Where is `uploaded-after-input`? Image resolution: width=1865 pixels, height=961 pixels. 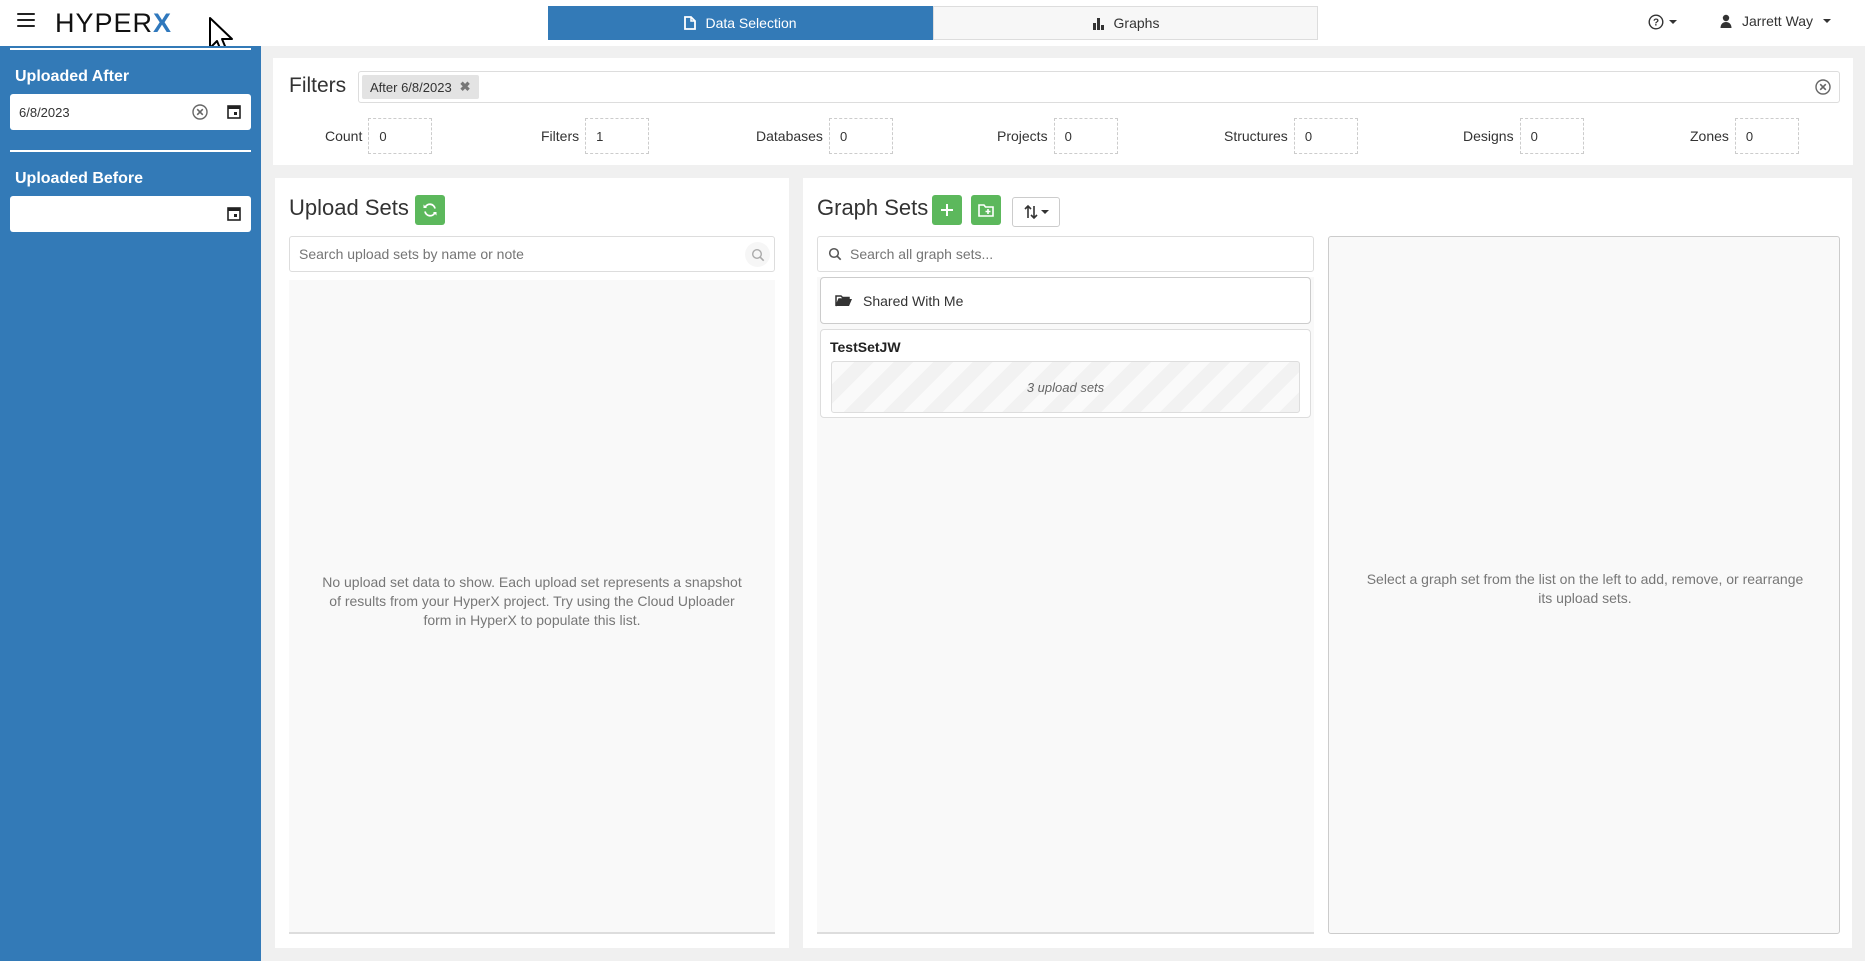
uploaded-after-input is located at coordinates (95, 112).